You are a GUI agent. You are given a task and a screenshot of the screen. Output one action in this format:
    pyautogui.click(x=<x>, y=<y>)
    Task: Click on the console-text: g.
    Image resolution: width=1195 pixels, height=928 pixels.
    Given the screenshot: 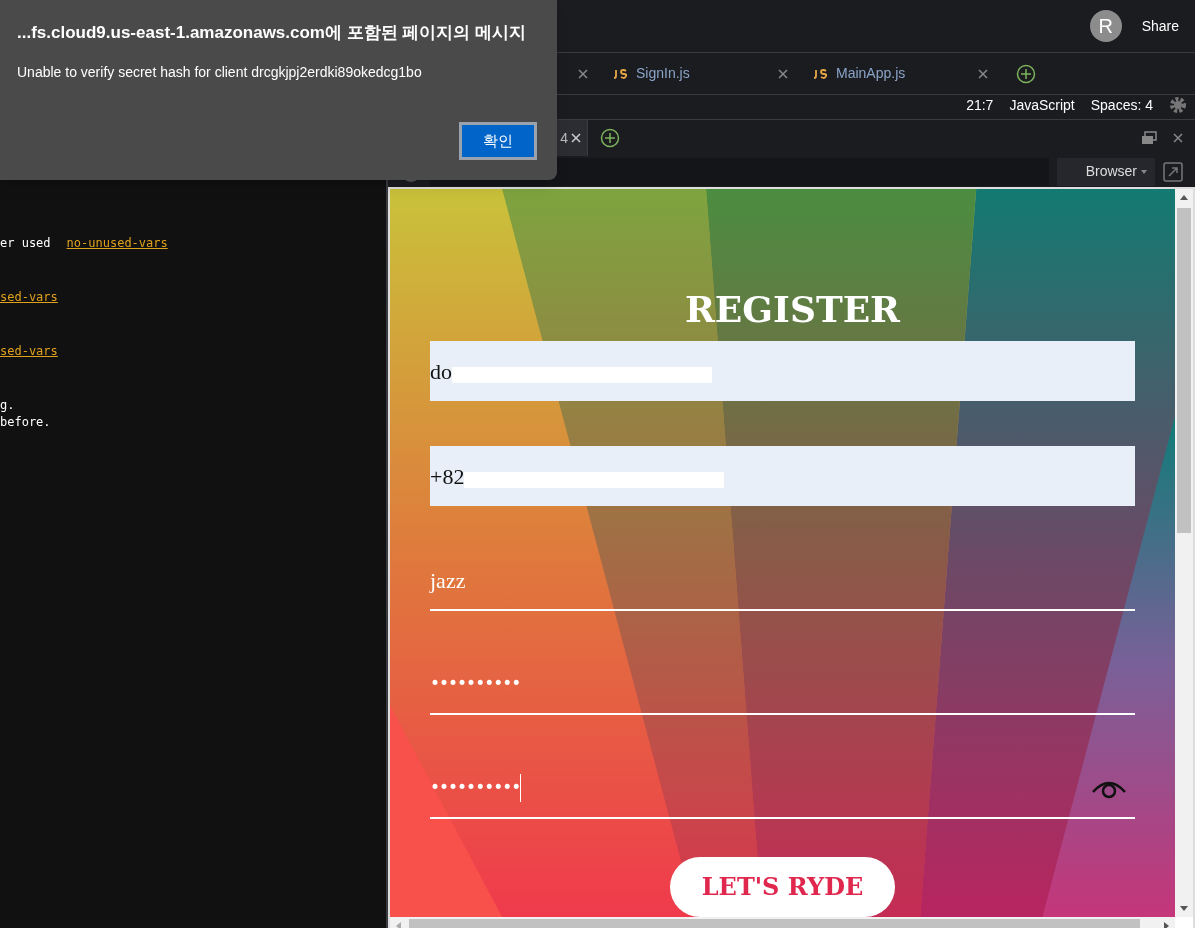 What is the action you would take?
    pyautogui.click(x=7, y=405)
    